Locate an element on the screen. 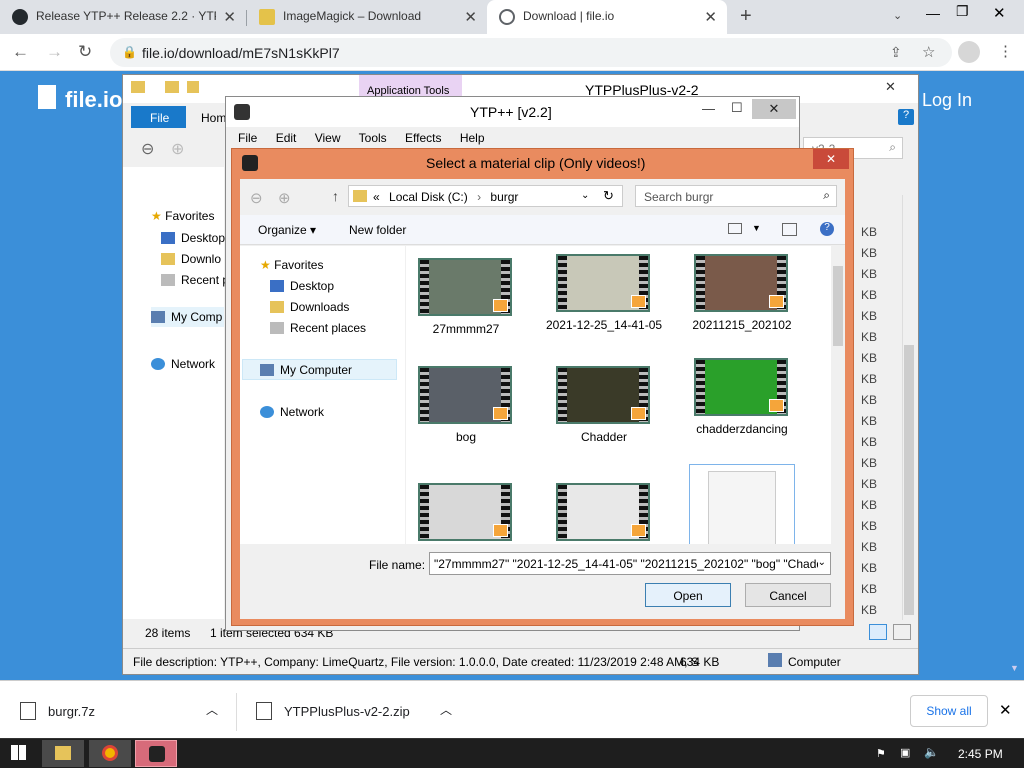 The height and width of the screenshot is (768, 1024). network-tray-icon: ▣ is located at coordinates (905, 752).